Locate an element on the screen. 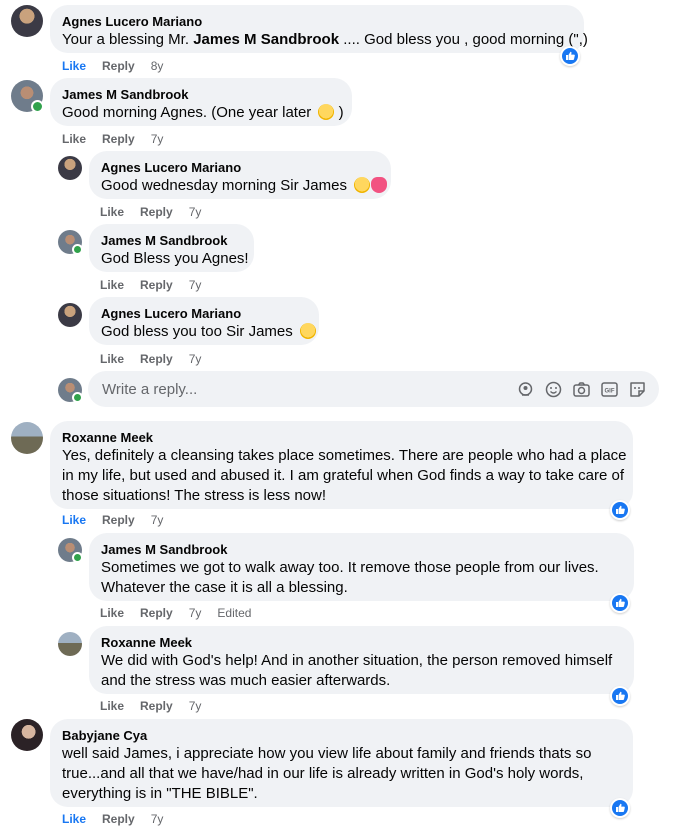 This screenshot has width=676, height=831. emoji-icon is located at coordinates (553, 389).